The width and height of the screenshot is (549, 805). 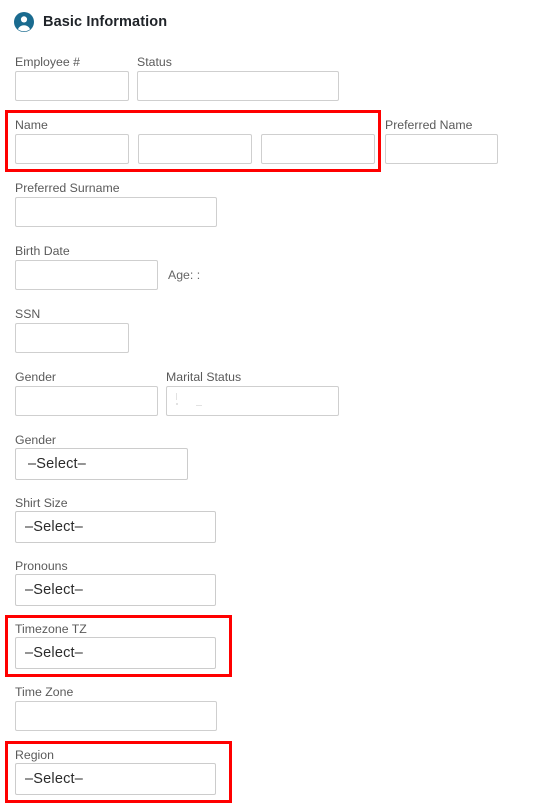 I want to click on timezone-tz-value: –Select–, so click(x=54, y=653).